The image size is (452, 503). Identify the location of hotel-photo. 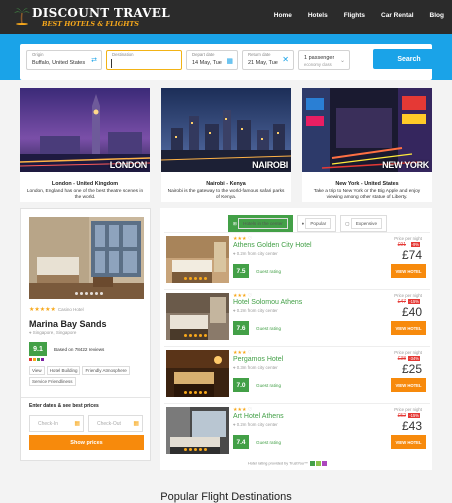
(86, 258).